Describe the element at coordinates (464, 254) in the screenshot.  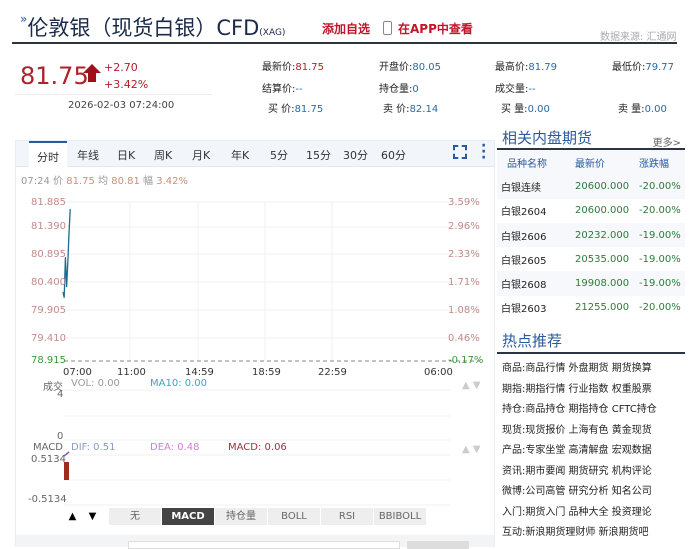
I see `pct-tick-label: 2.33%` at that location.